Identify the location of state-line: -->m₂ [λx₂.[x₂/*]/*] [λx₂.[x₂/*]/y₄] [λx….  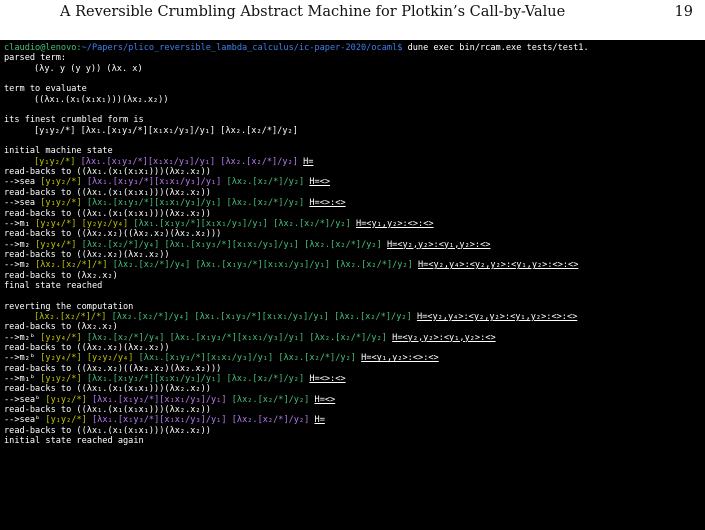
(291, 265).